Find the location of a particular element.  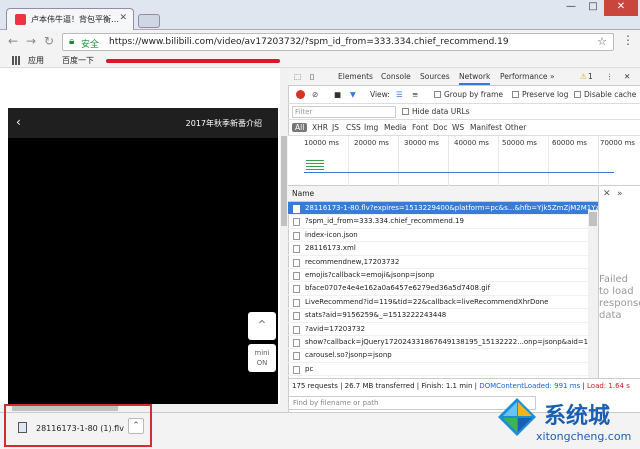

video-header-title: 2017年秋季新番介绍 is located at coordinates (223, 123).